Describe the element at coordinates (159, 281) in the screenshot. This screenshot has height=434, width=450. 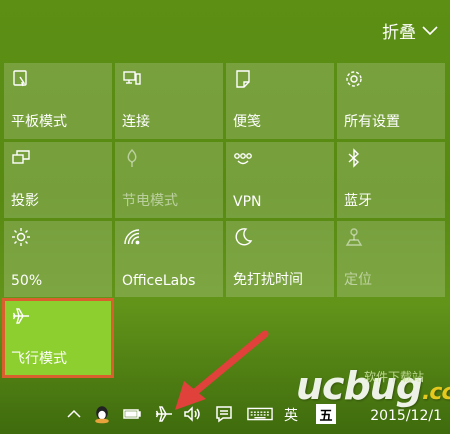
I see `tile-label: OfficeLabs` at that location.